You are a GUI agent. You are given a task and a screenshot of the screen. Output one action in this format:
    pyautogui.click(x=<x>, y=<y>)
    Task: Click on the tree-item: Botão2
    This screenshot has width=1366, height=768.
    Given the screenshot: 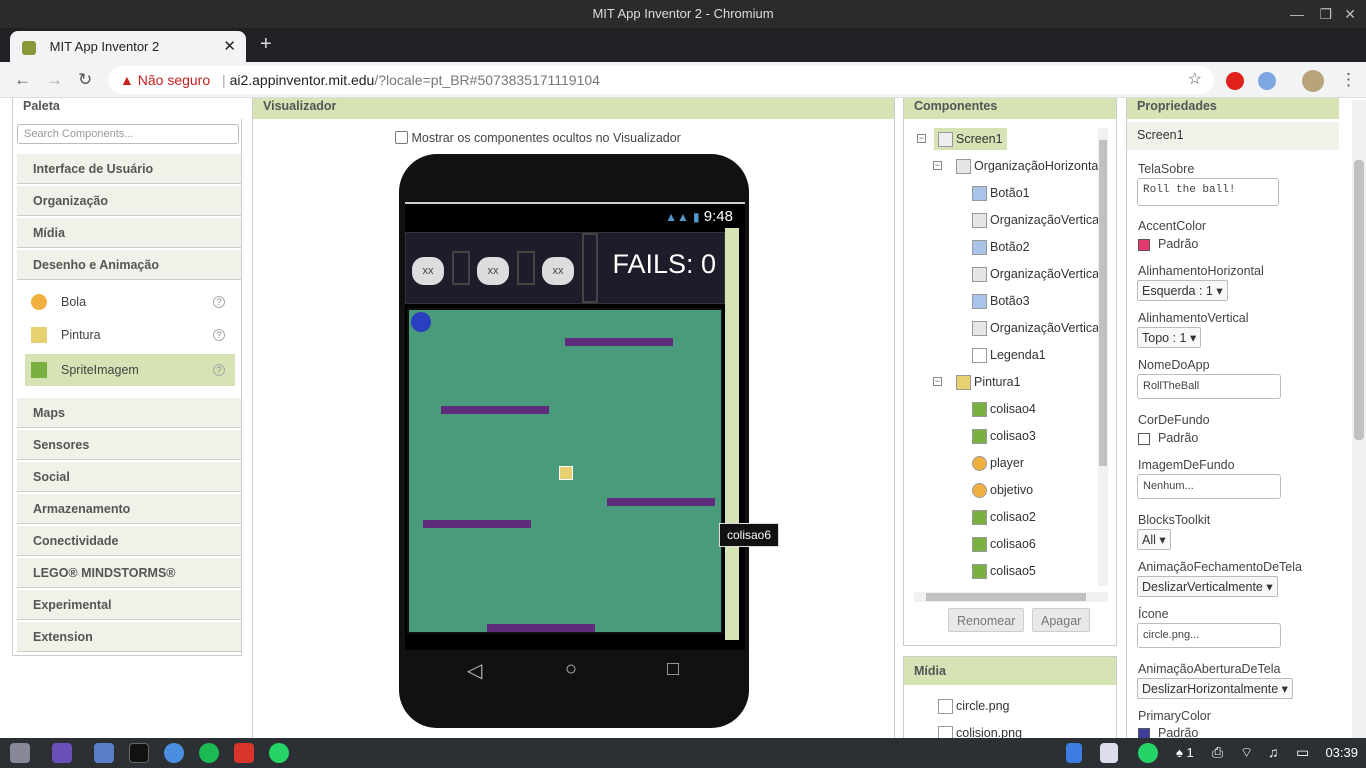 What is the action you would take?
    pyautogui.click(x=1001, y=247)
    